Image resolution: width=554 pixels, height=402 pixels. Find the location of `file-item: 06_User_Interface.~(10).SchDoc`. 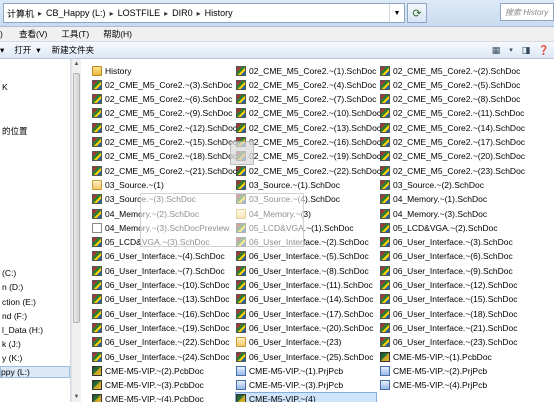

file-item: 06_User_Interface.~(10).SchDoc is located at coordinates (162, 285).